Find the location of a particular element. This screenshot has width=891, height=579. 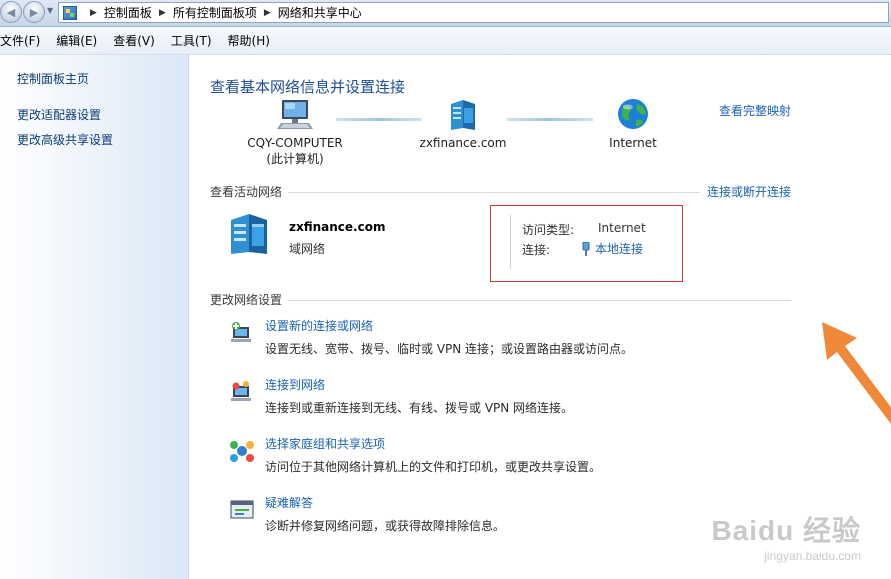

setup-connection-description: 设置无线、宽带、拨号、临时或 VPN 连接；或设置路由器或访问点。 is located at coordinates (449, 349).